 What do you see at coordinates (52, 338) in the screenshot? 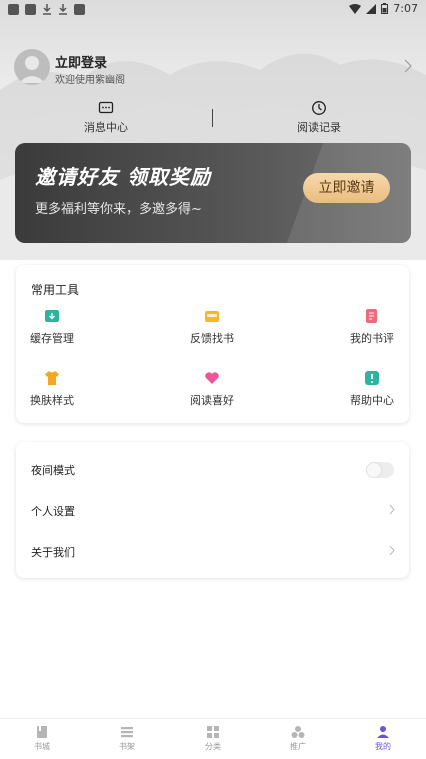
I see `tool-label: 缓存管理` at bounding box center [52, 338].